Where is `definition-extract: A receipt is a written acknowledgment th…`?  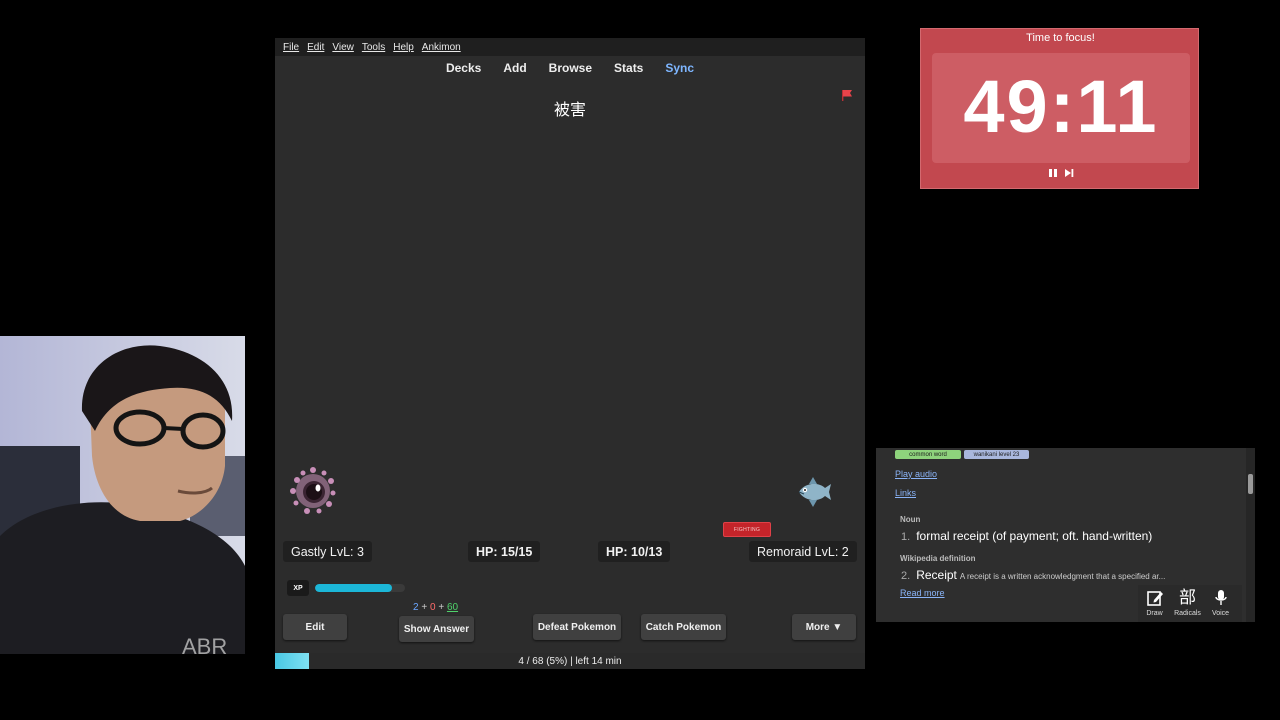 definition-extract: A receipt is a written acknowledgment th… is located at coordinates (1062, 576).